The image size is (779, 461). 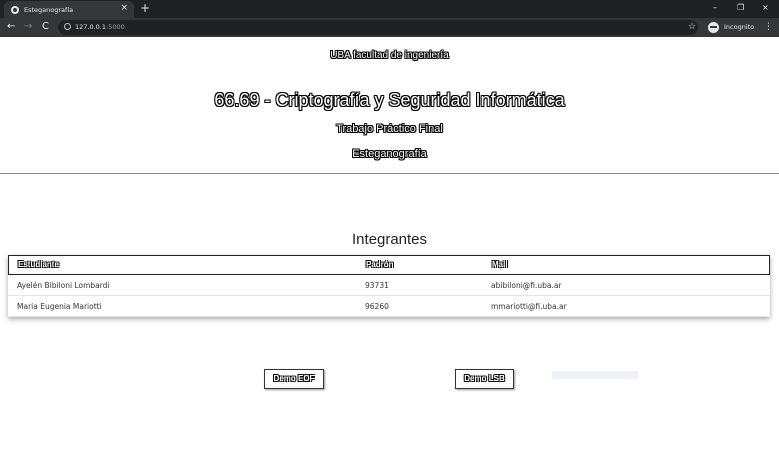 What do you see at coordinates (740, 8) in the screenshot?
I see `restore-icon: ❐` at bounding box center [740, 8].